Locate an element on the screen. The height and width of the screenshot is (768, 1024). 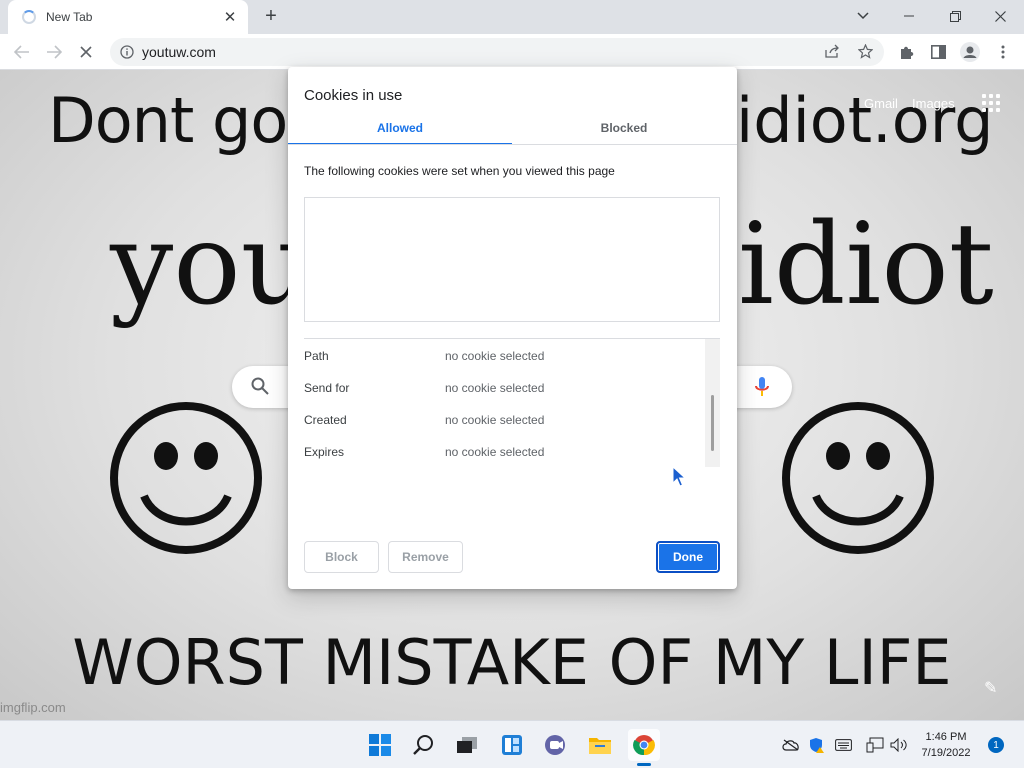
start-button is located at coordinates (380, 745).